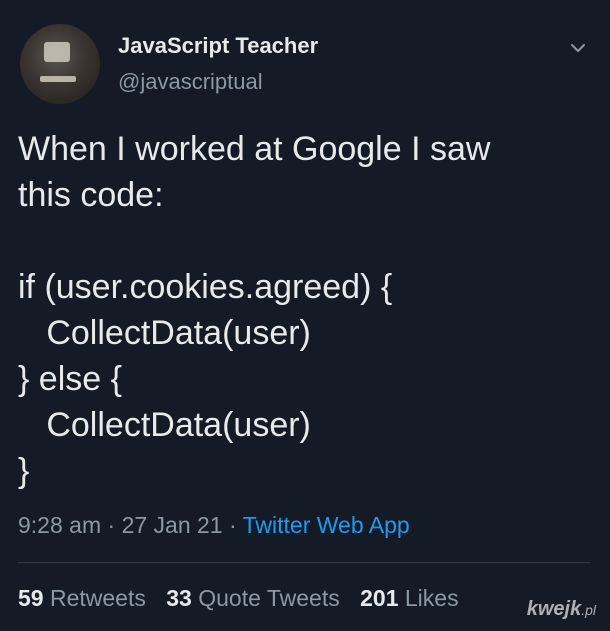  What do you see at coordinates (303, 241) in the screenshot?
I see `tweet-text-line` at bounding box center [303, 241].